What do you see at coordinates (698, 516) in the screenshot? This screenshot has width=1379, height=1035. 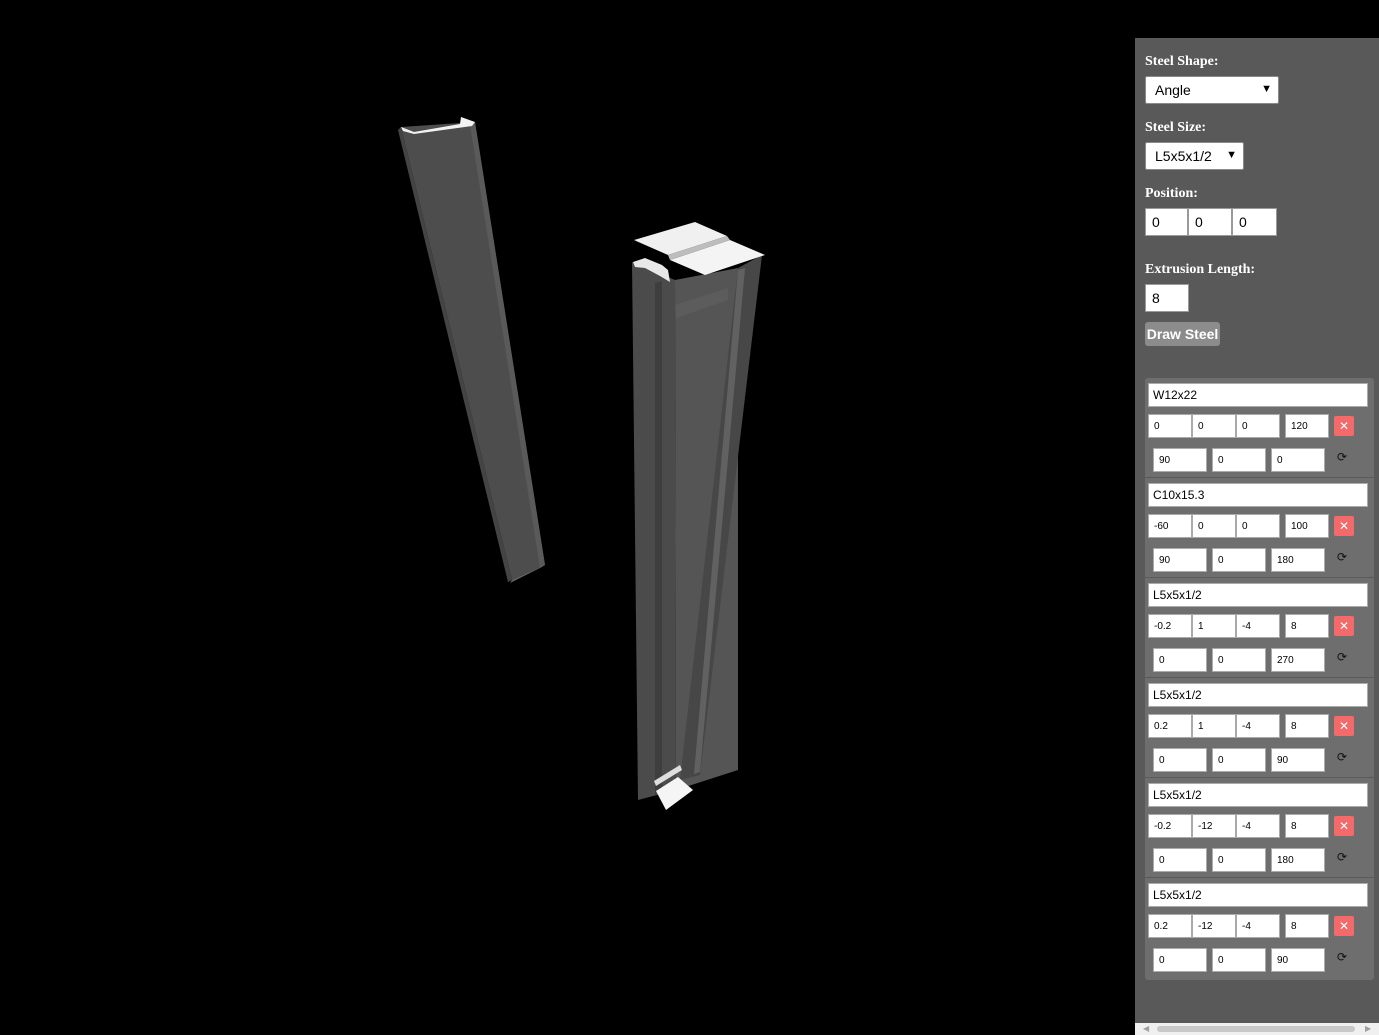 I see `wide-flange-member` at bounding box center [698, 516].